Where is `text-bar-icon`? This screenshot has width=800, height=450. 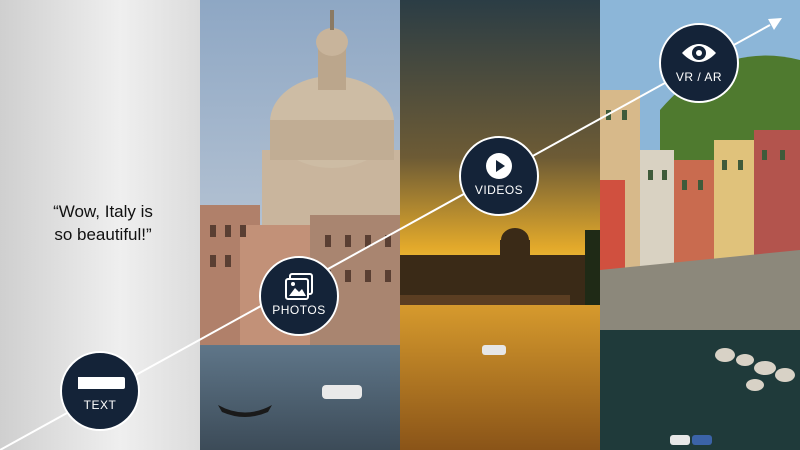
text-bar-icon is located at coordinates (100, 384).